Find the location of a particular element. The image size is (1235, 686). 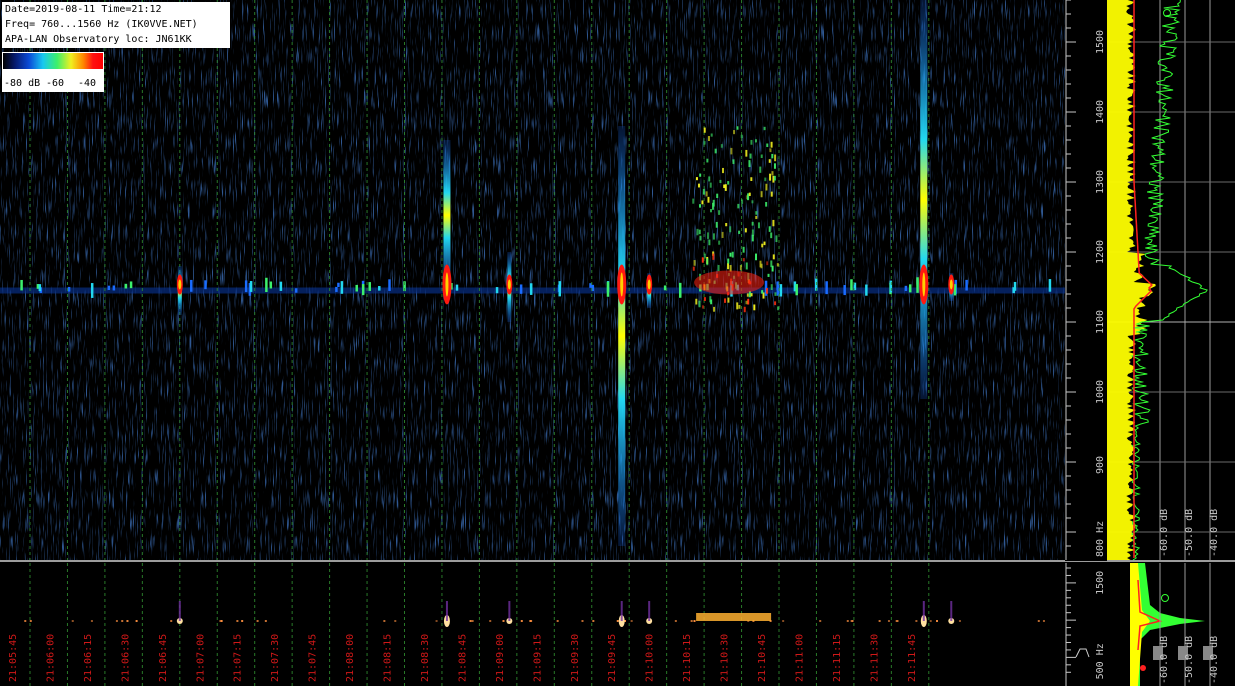

meteor-trail is located at coordinates (924, 199).